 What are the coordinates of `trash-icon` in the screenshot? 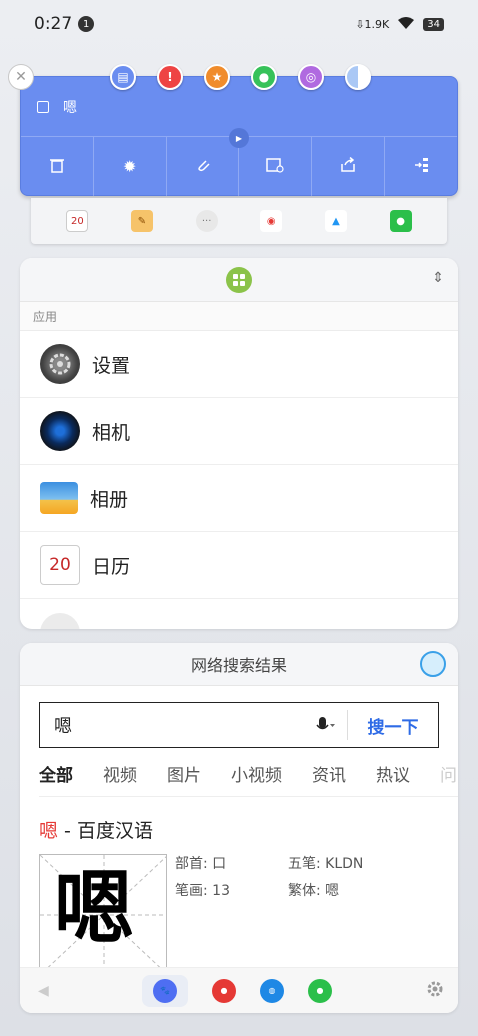 It's located at (57, 167).